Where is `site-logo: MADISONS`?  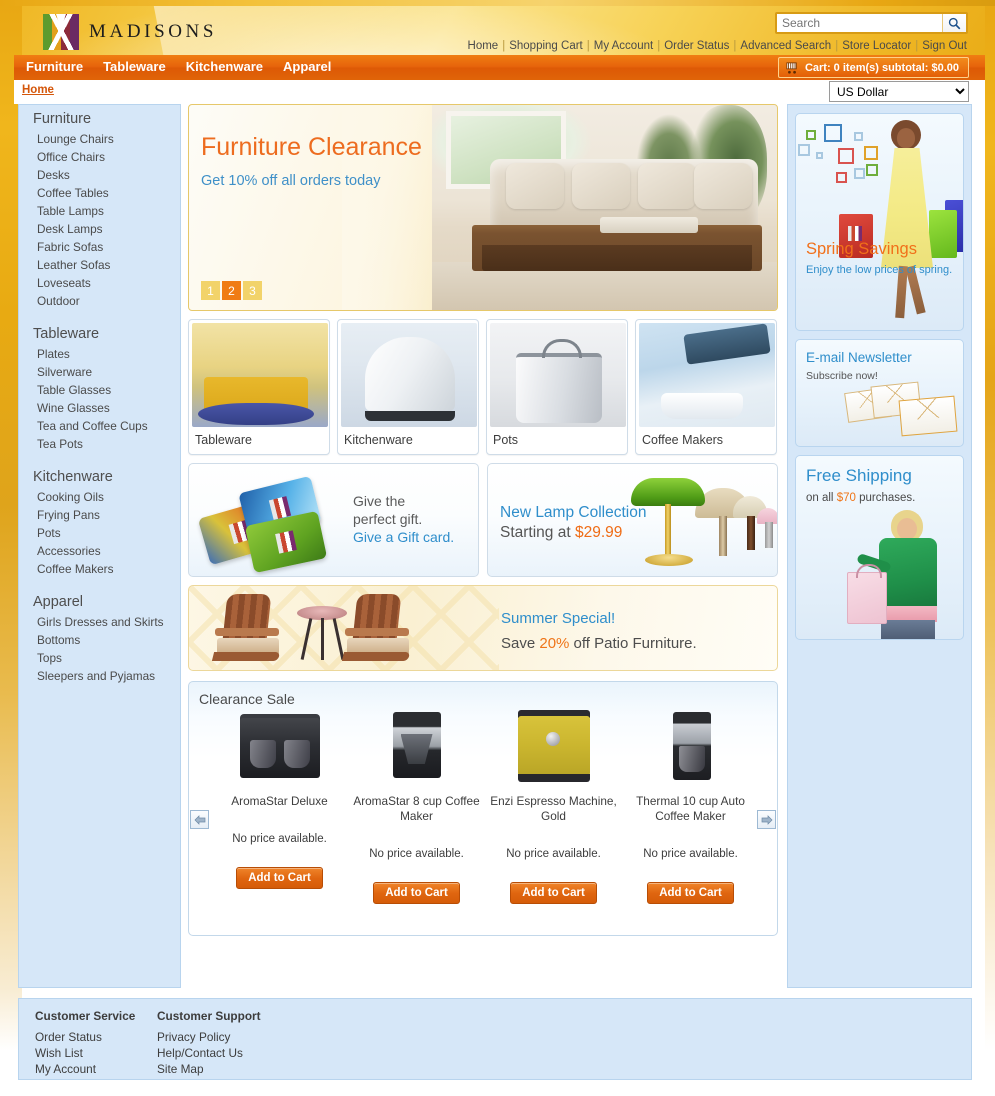
site-logo: MADISONS is located at coordinates (130, 32).